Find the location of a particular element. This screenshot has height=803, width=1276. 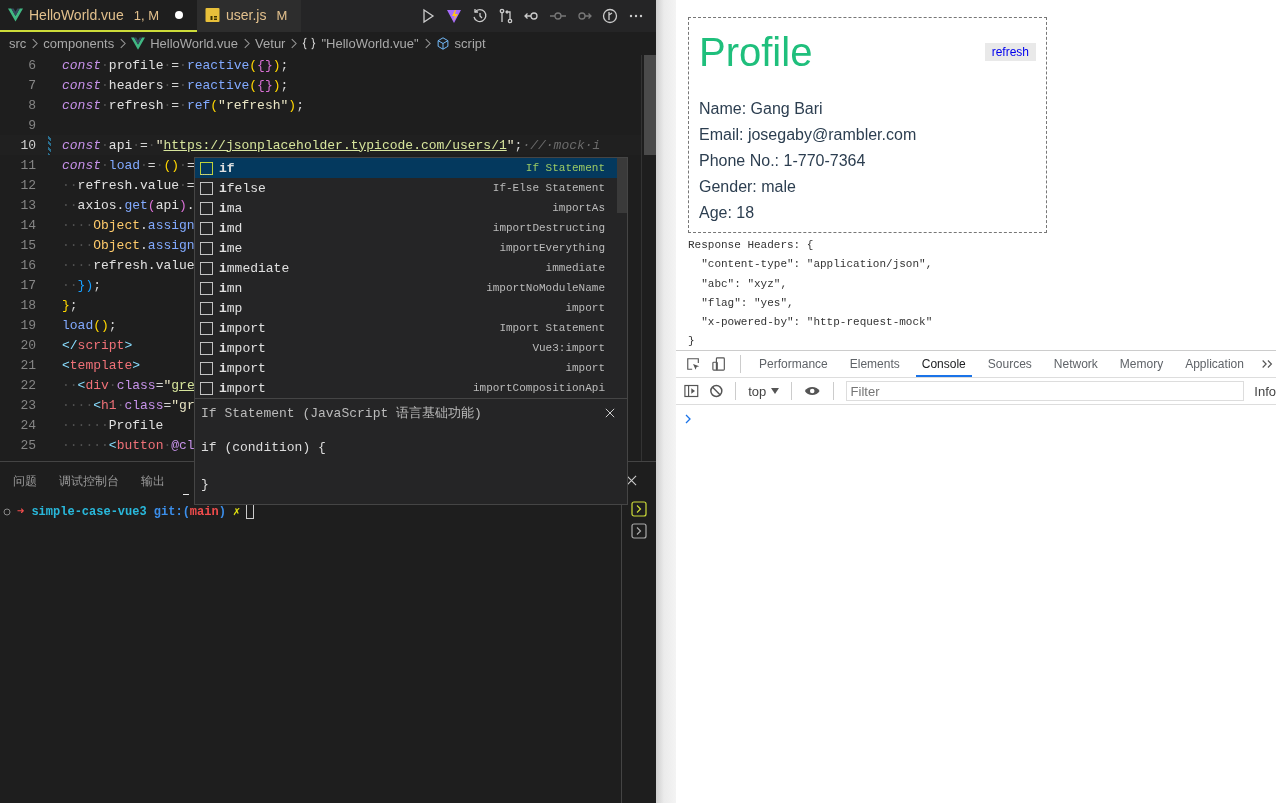

devtools-tab: Performance is located at coordinates (793, 364).